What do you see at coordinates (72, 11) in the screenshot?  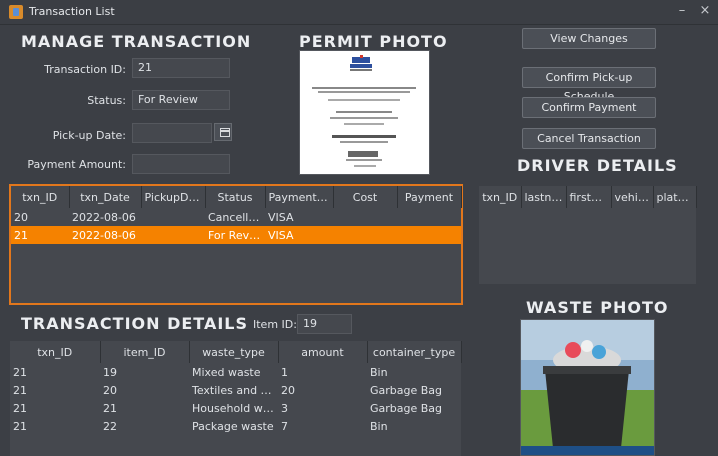 I see `window-title: Transaction List` at bounding box center [72, 11].